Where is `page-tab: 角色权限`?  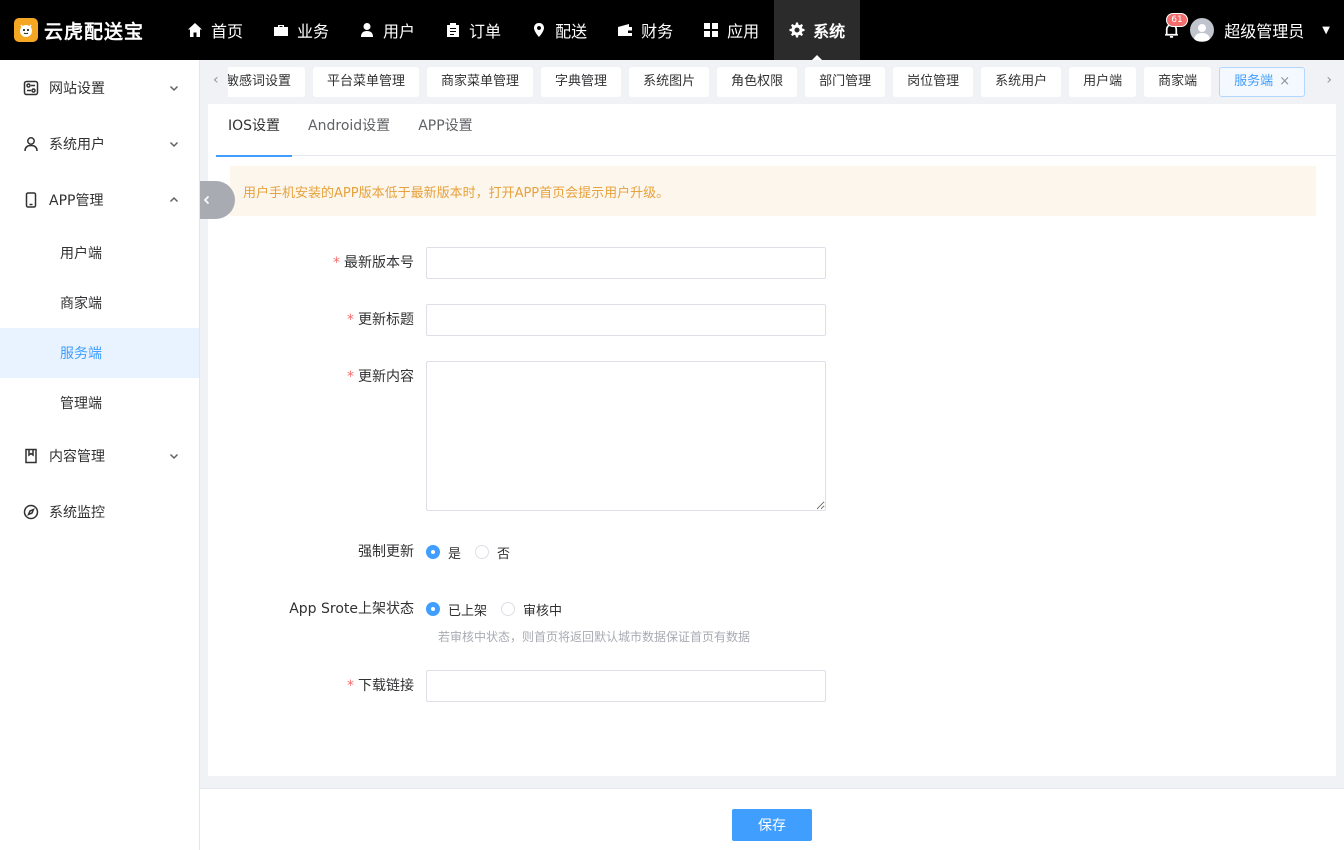 page-tab: 角色权限 is located at coordinates (757, 82).